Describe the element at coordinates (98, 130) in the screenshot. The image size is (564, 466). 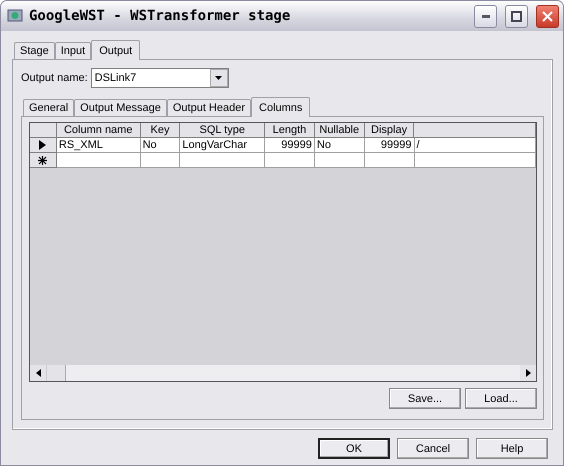
I see `column-header: Column name` at that location.